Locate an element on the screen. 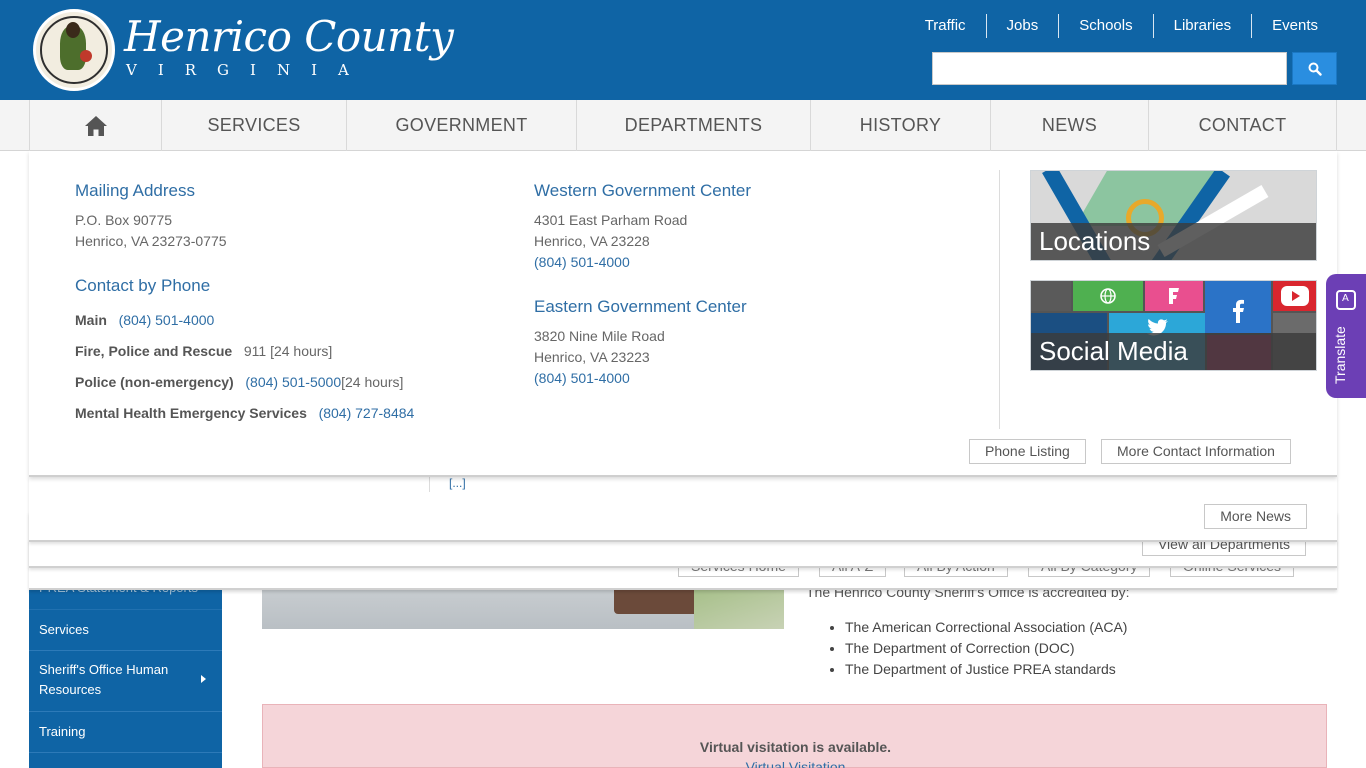 This screenshot has width=1366, height=768. grid-square is located at coordinates (1051, 296).